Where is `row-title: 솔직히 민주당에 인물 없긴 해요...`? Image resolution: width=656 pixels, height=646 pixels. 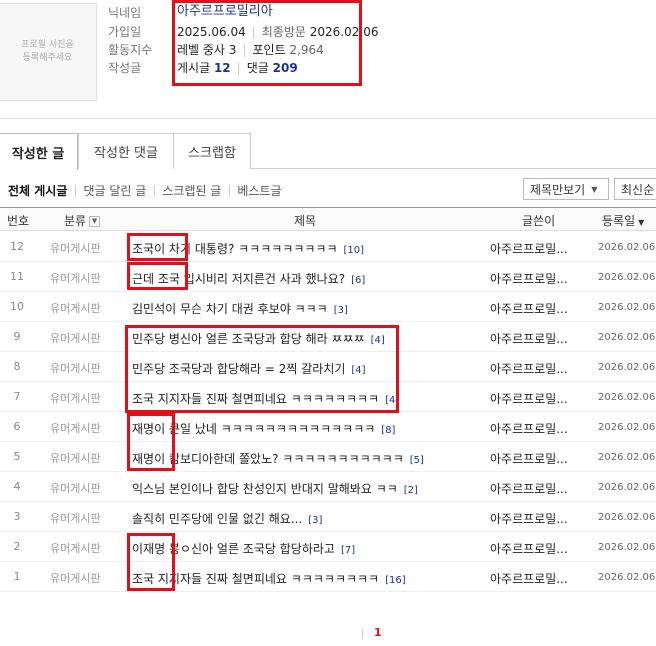 row-title: 솔직히 민주당에 인물 없긴 해요... is located at coordinates (217, 519).